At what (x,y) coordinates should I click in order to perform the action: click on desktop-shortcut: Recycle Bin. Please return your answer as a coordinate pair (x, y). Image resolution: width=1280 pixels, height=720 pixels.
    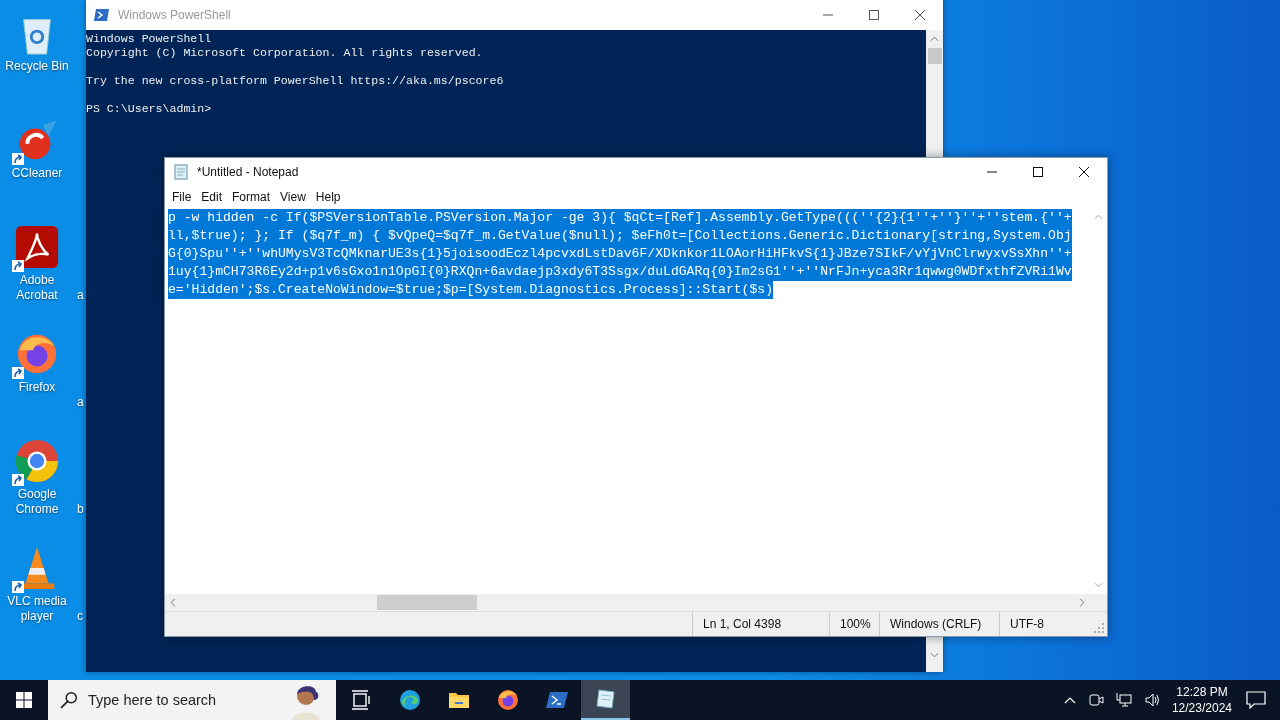
    Looking at the image, I should click on (37, 41).